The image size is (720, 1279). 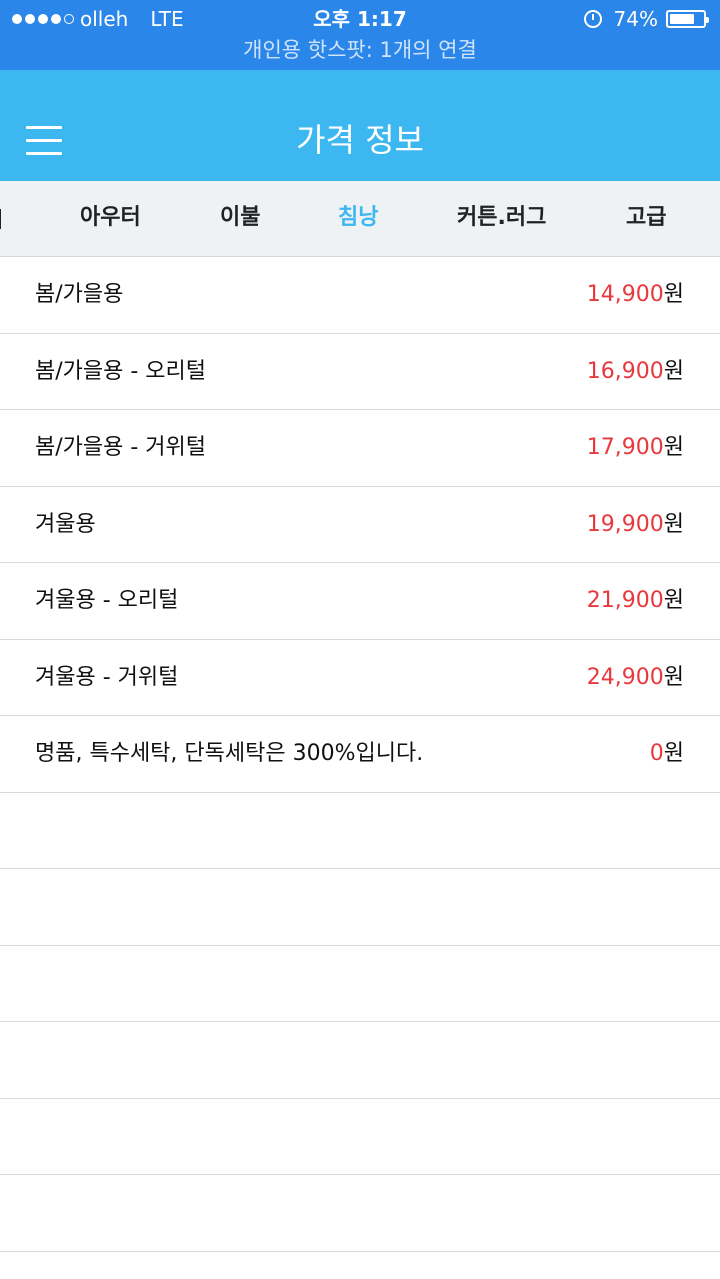 I want to click on item-name: 겨울용, so click(x=65, y=524).